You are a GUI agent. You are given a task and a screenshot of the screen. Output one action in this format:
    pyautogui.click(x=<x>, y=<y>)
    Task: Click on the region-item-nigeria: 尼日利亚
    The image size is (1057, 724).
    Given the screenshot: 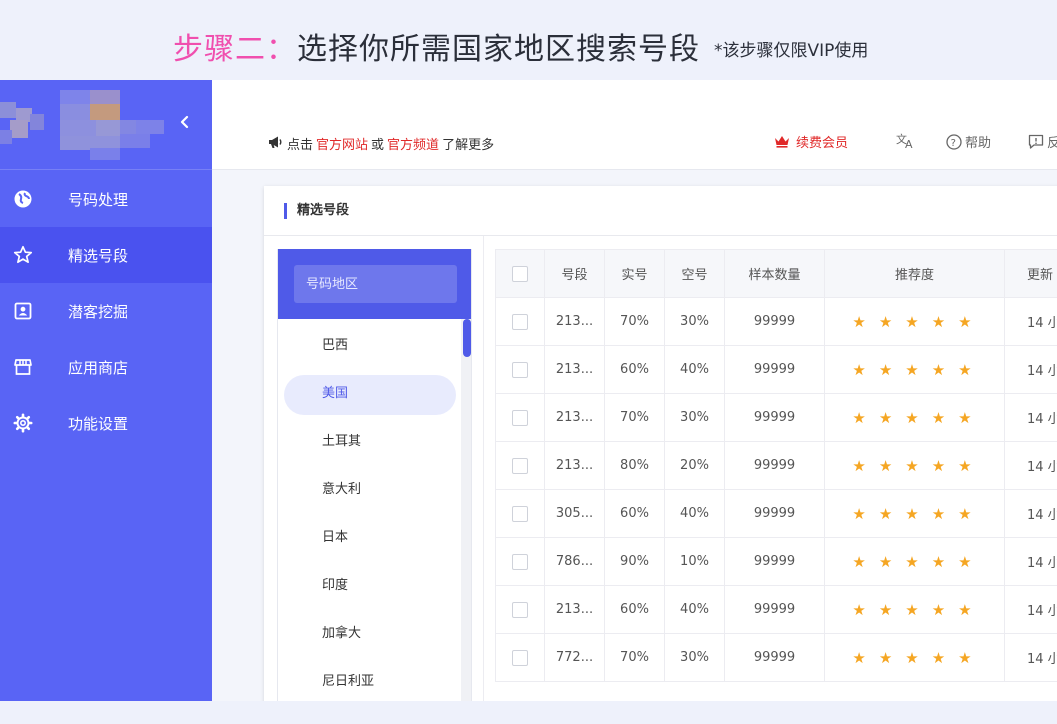 What is the action you would take?
    pyautogui.click(x=374, y=678)
    